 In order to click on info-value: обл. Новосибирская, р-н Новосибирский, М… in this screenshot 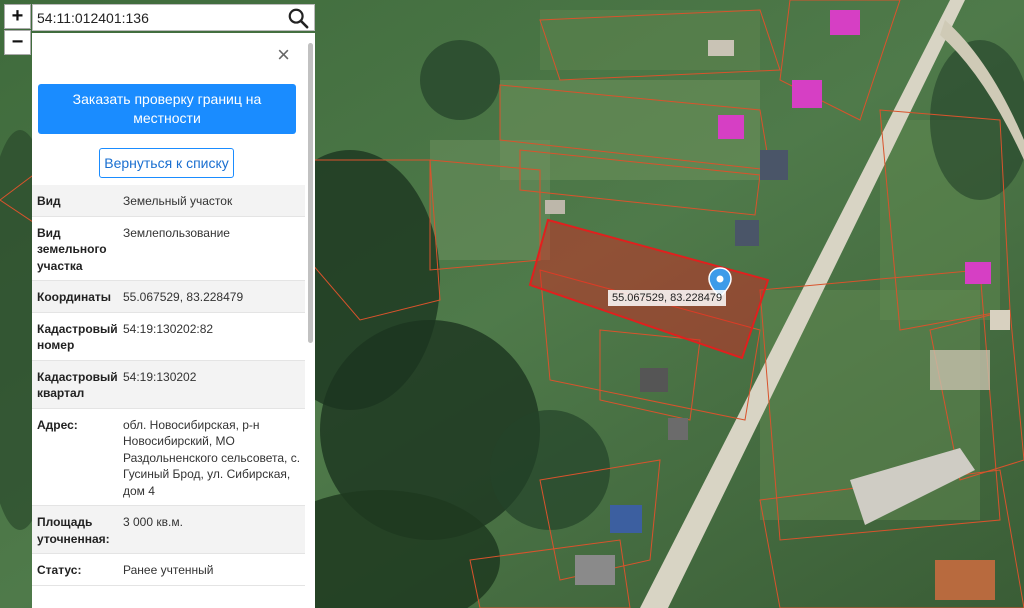, I will do `click(212, 457)`.